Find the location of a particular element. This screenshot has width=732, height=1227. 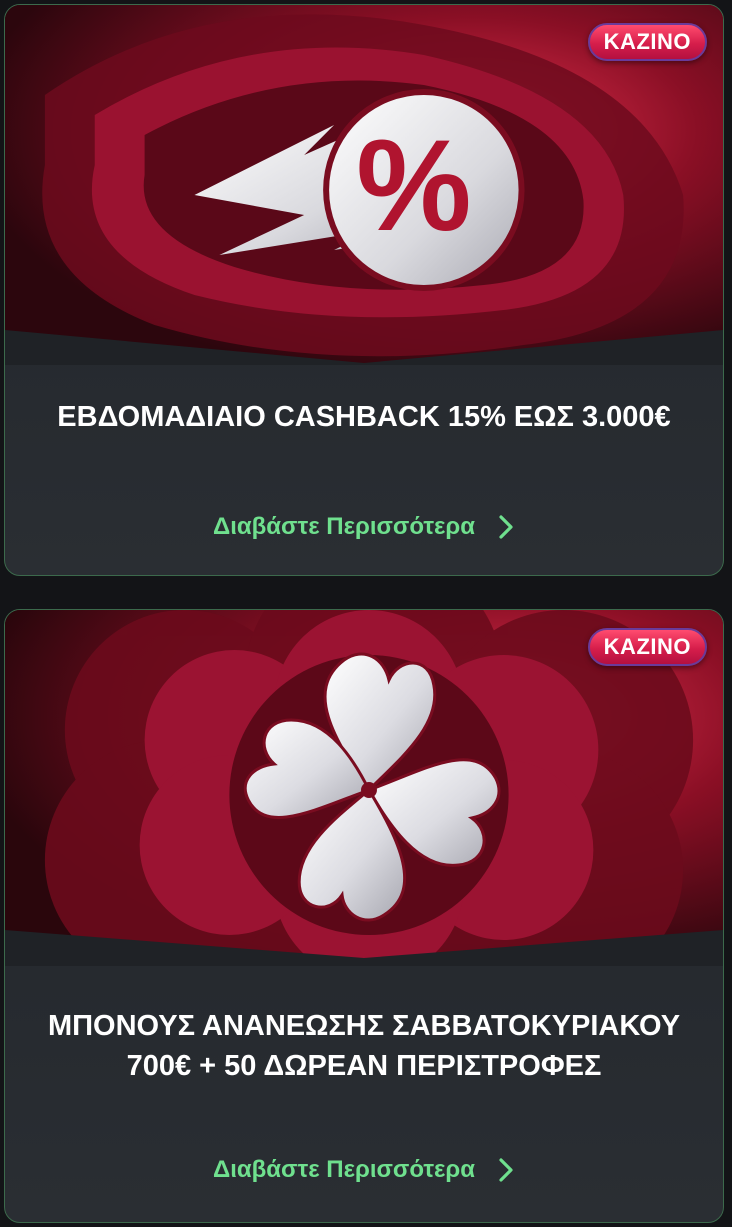

promo-title: ΕΒΔΟΜΑΔΙΑΙΟ CASHBACK 15% ΕΩΣ 3.000€ is located at coordinates (364, 417).